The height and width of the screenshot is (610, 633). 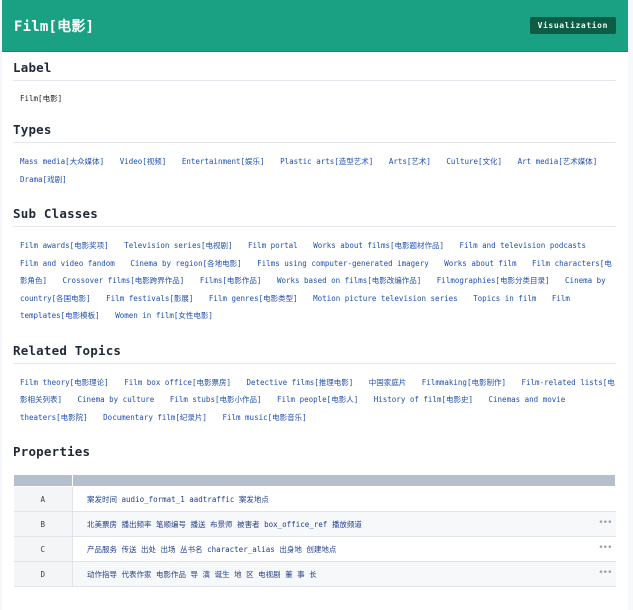 I want to click on subclass-link: Film genres[电影类型], so click(x=253, y=298).